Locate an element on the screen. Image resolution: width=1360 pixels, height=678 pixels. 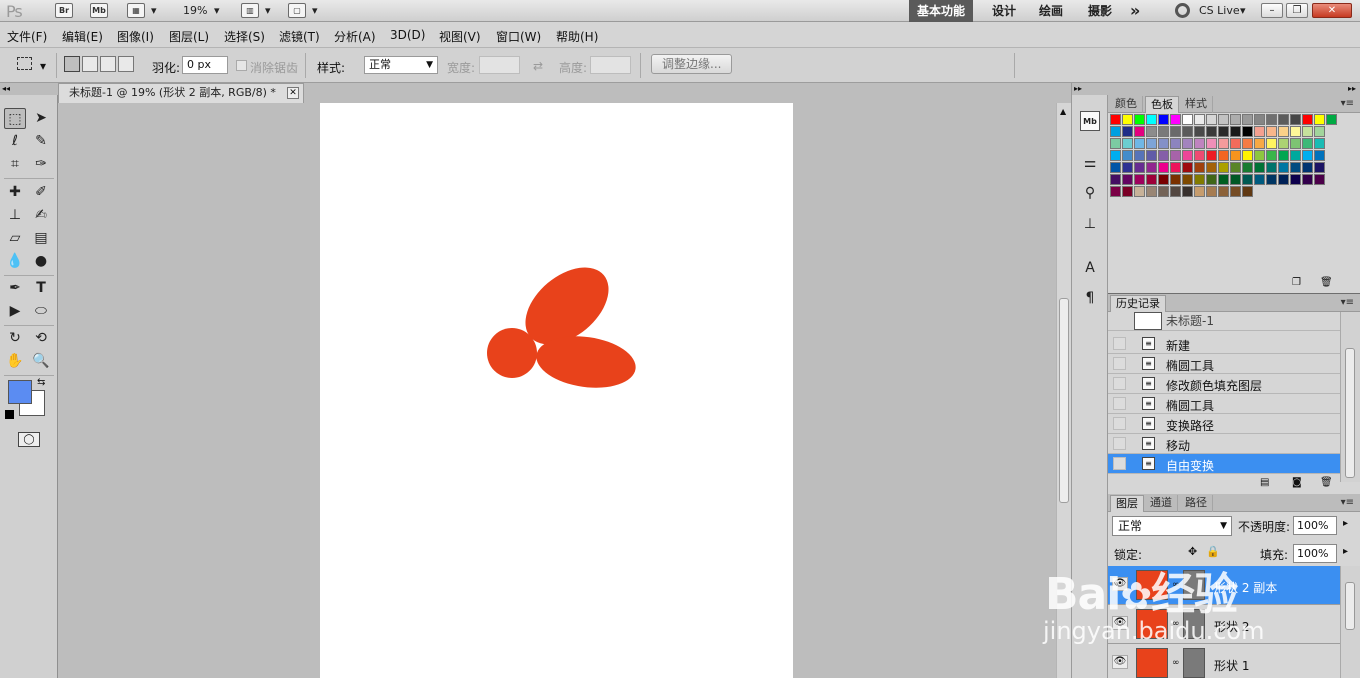
hand-tool-icon: ✋ is located at coordinates (15, 361).